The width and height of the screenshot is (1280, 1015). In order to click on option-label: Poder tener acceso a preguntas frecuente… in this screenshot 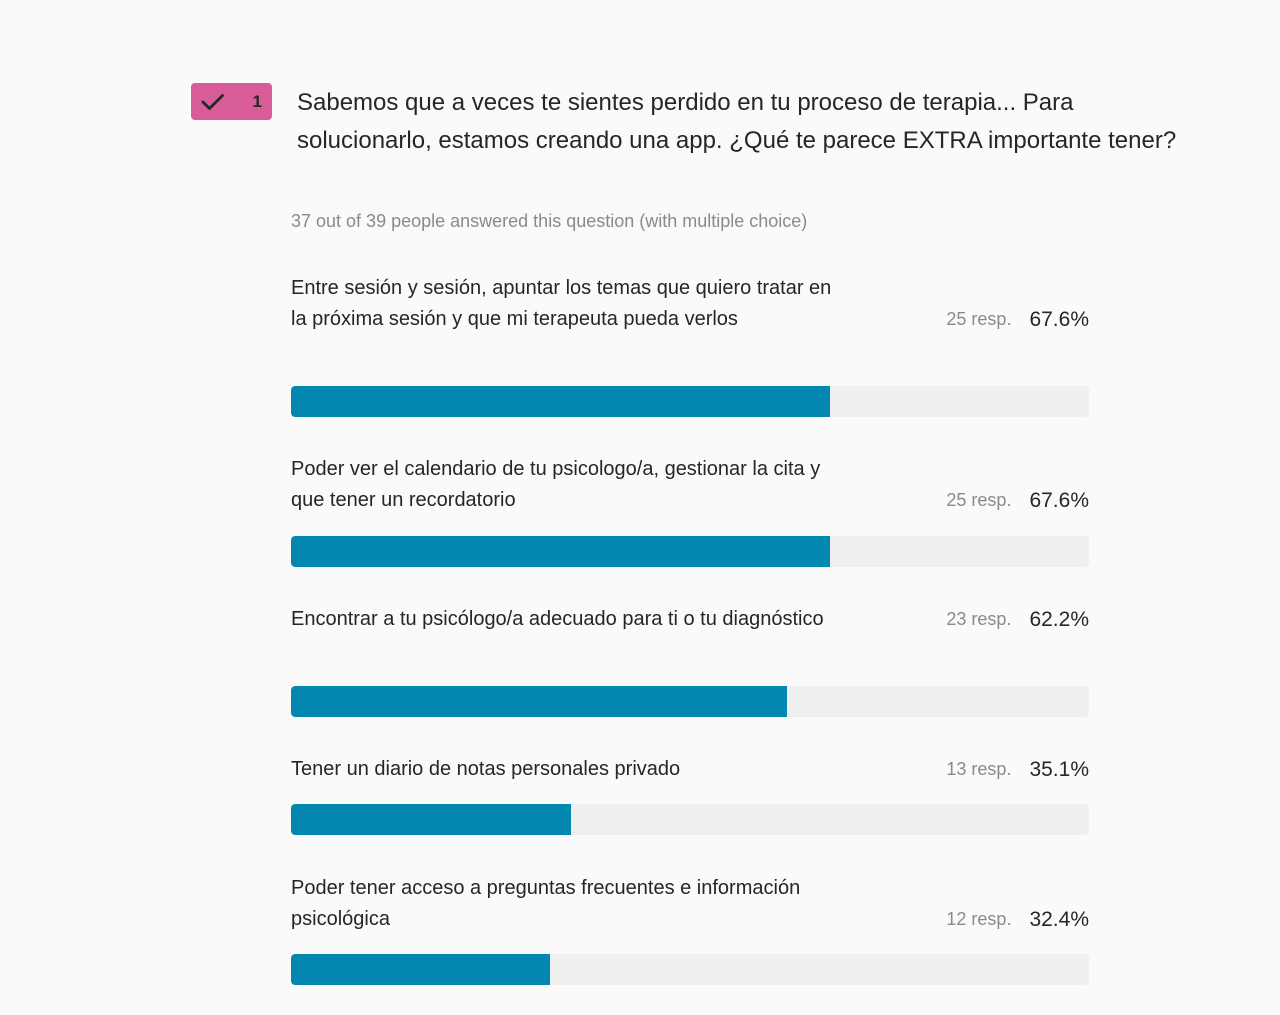, I will do `click(546, 903)`.